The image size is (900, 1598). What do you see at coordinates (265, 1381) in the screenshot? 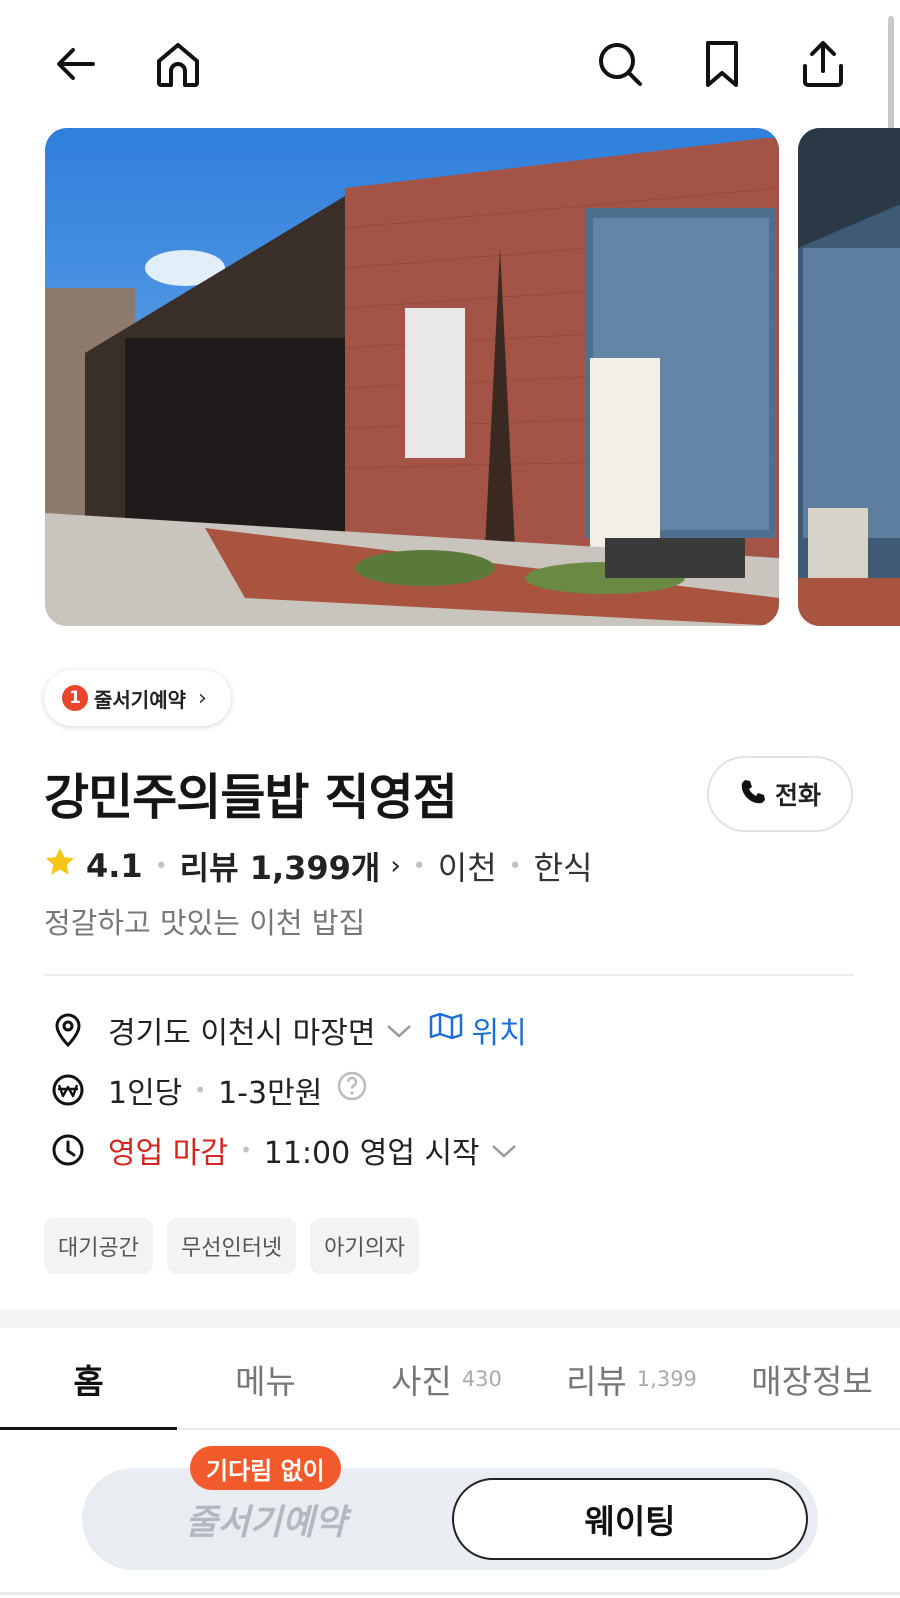
I see `tab-label: 메뉴` at bounding box center [265, 1381].